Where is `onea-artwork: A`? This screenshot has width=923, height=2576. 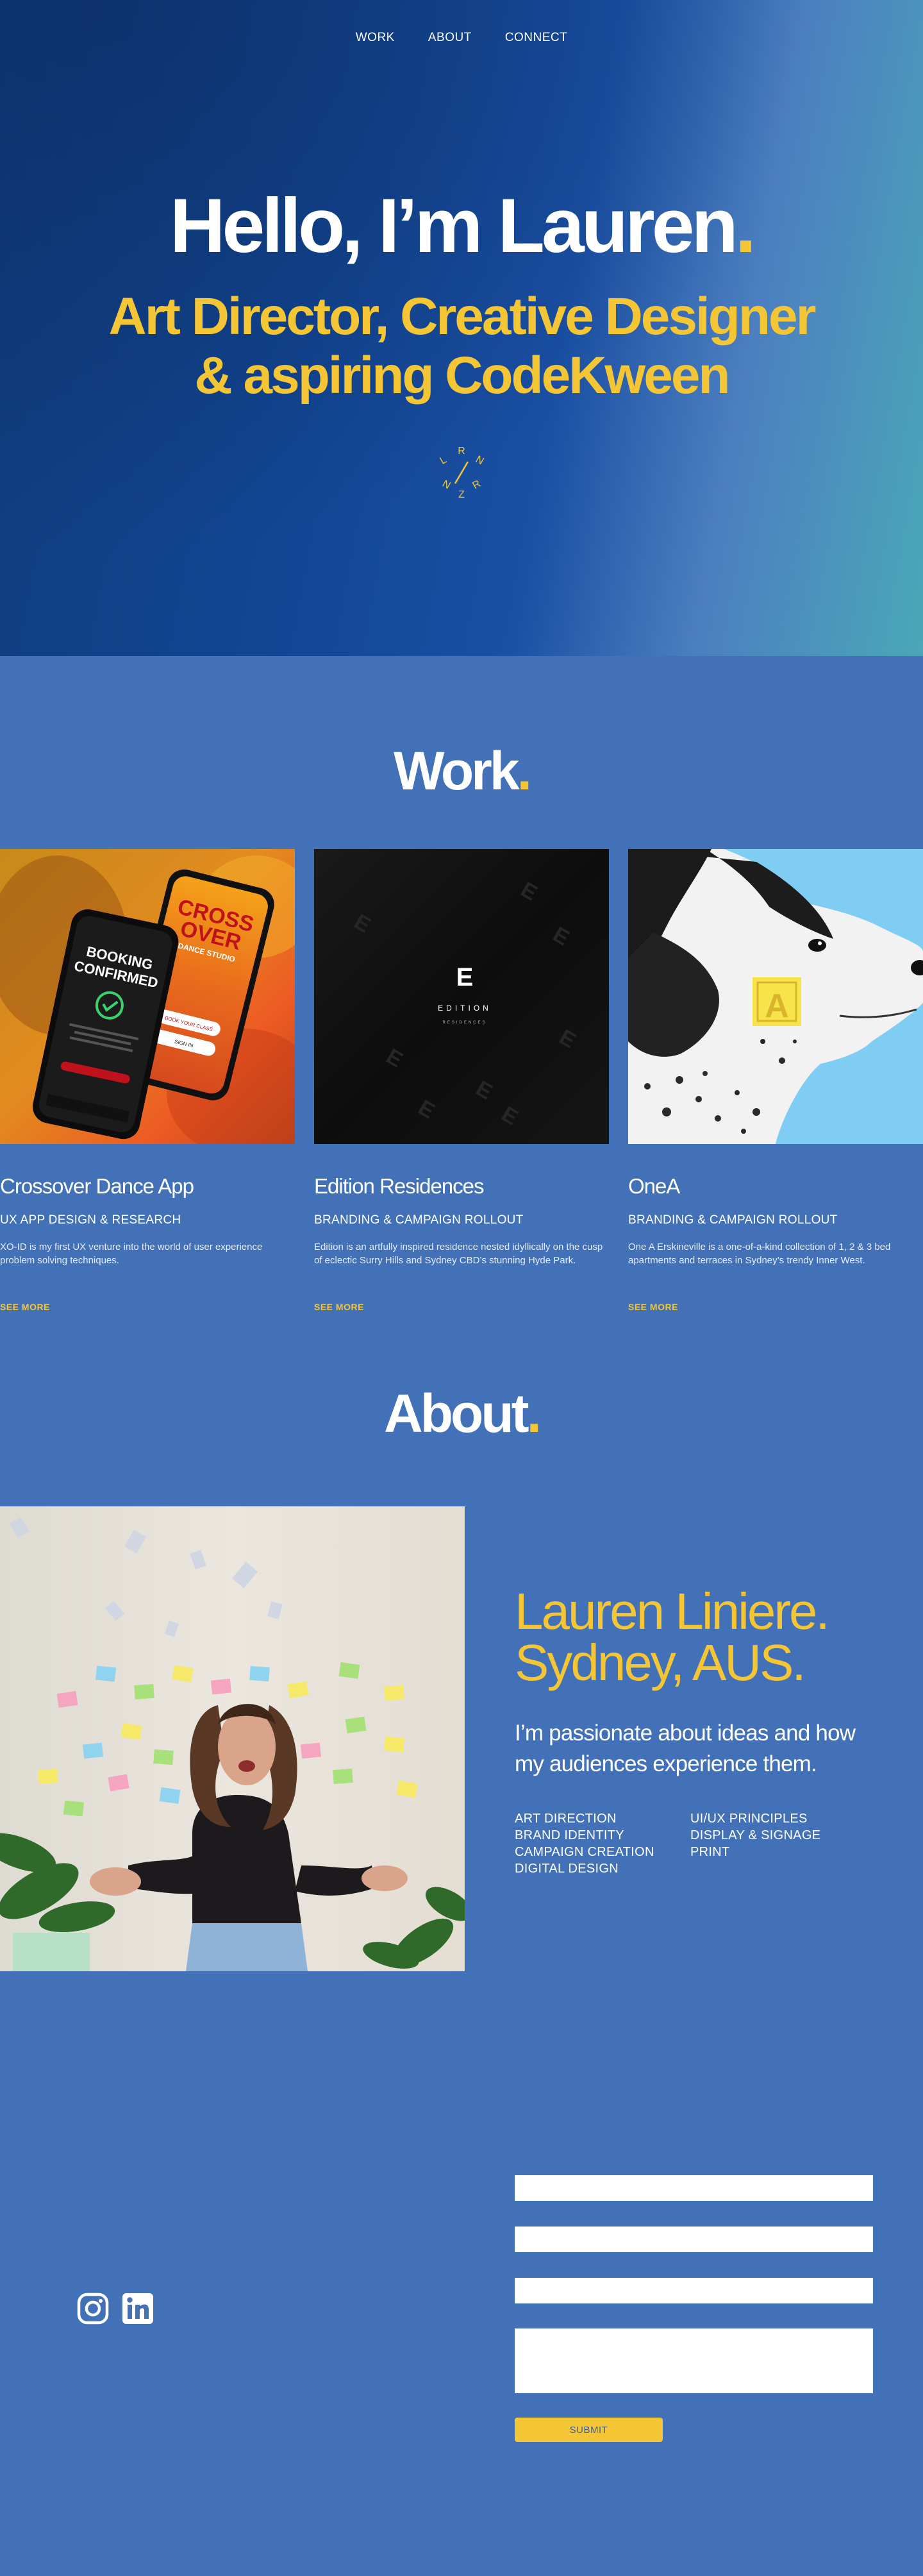 onea-artwork: A is located at coordinates (776, 996).